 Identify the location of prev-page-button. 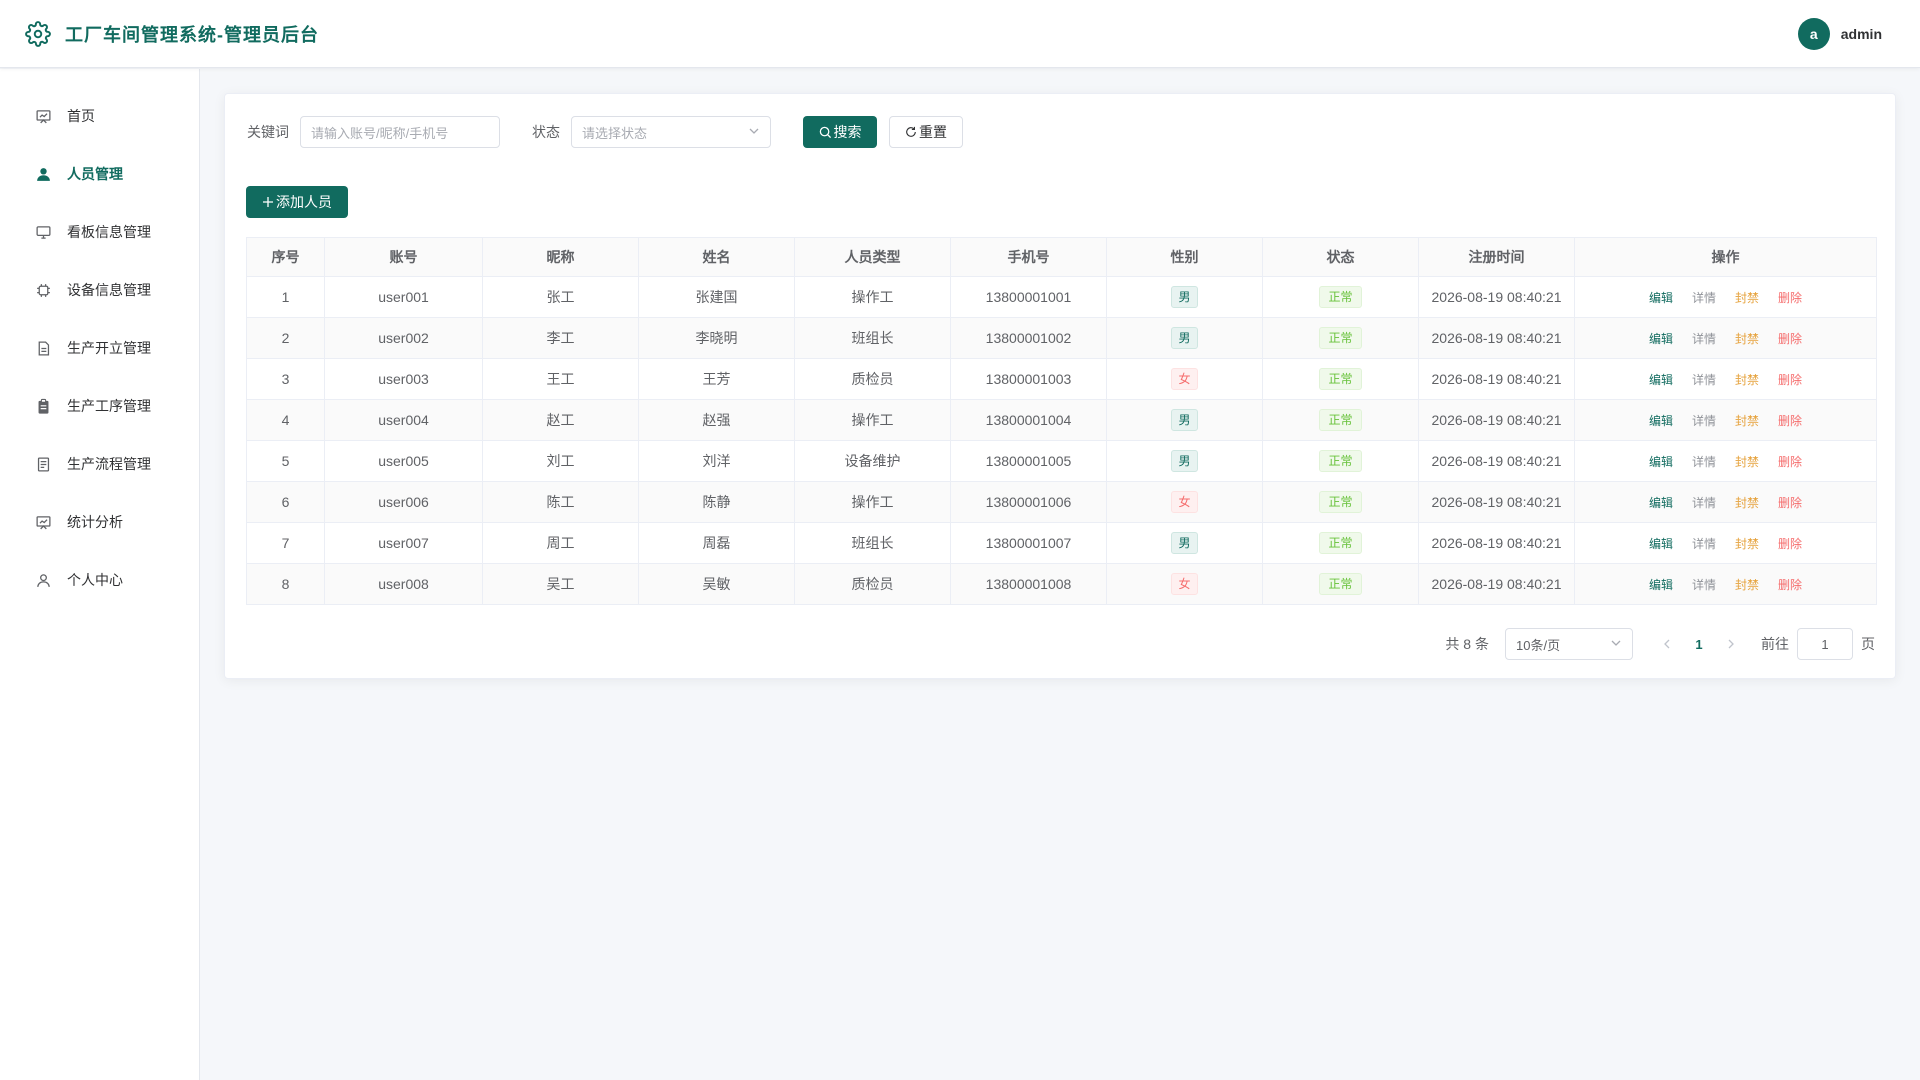
(1667, 644).